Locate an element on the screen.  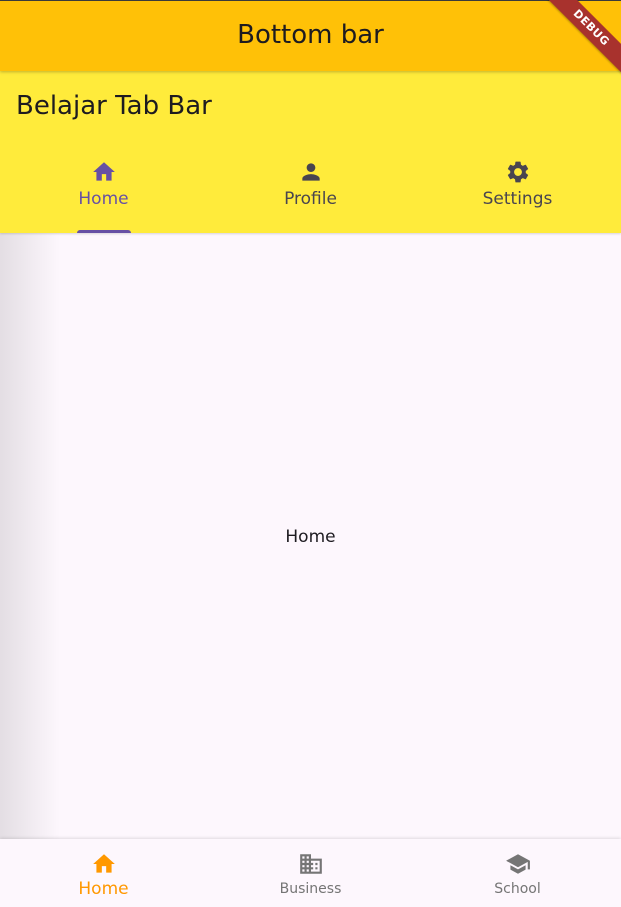
tab-profile-label: Profile is located at coordinates (310, 199).